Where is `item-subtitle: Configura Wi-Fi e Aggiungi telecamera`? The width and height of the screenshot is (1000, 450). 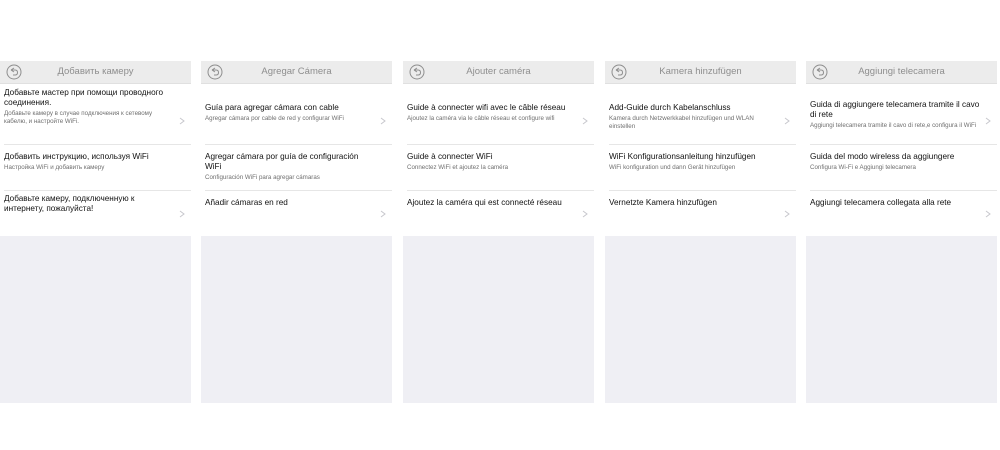
item-subtitle: Configura Wi-Fi e Aggiungi telecamera is located at coordinates (863, 167).